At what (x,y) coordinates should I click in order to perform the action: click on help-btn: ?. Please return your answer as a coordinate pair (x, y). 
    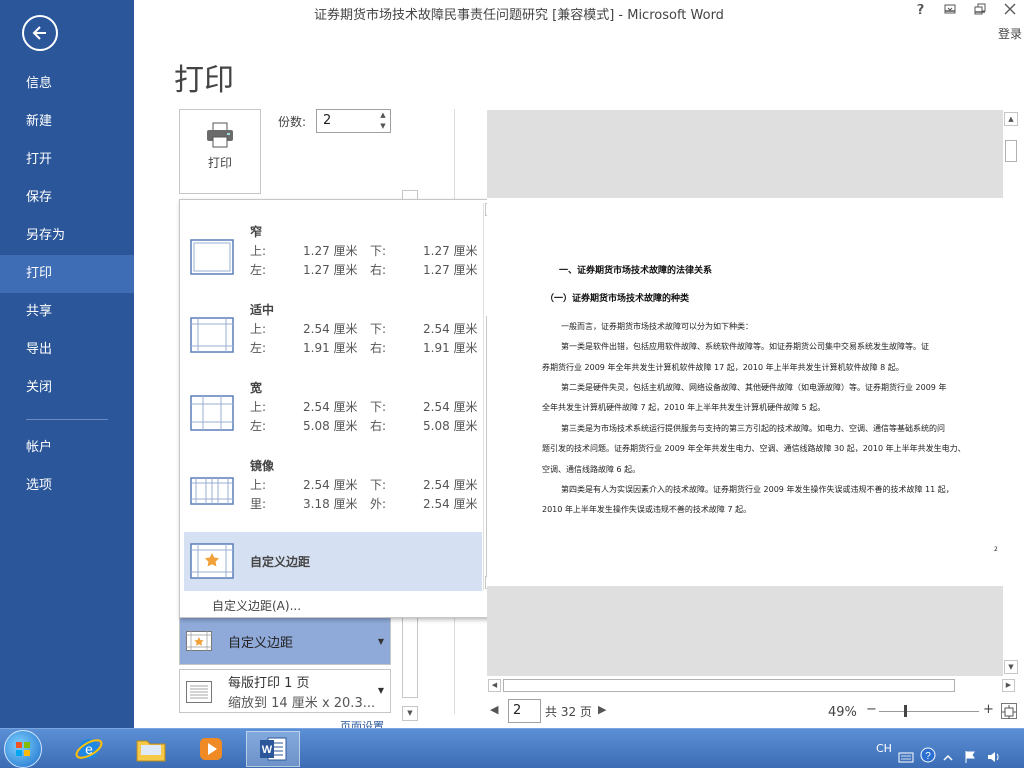
    Looking at the image, I should click on (921, 10).